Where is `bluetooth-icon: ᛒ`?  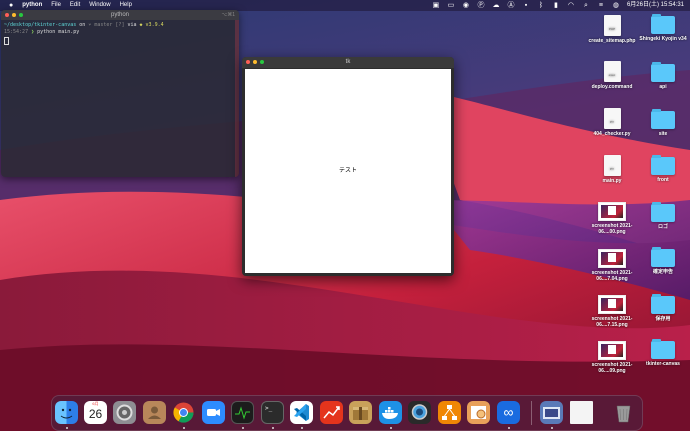
bluetooth-icon: ᛒ is located at coordinates (541, 6).